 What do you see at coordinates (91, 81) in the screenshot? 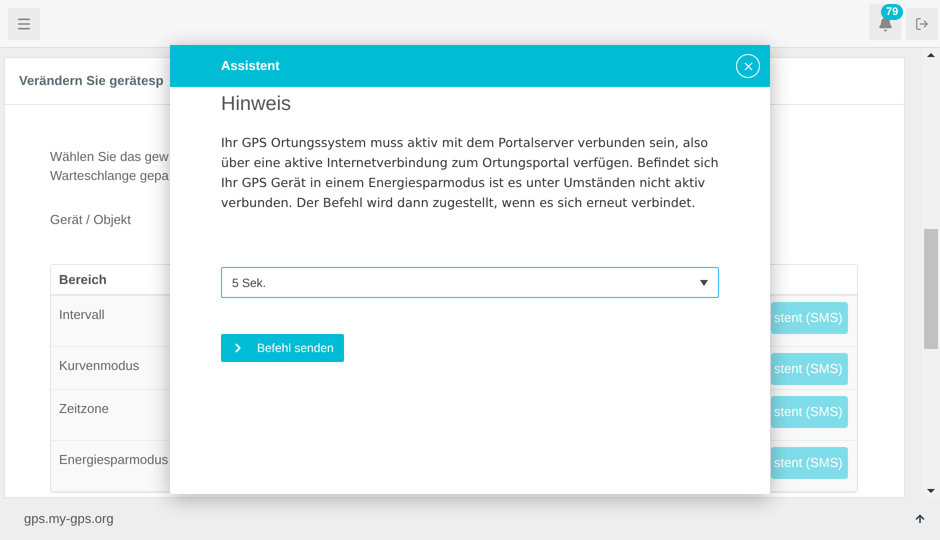
I see `card-title: Verändern Sie gerätesp` at bounding box center [91, 81].